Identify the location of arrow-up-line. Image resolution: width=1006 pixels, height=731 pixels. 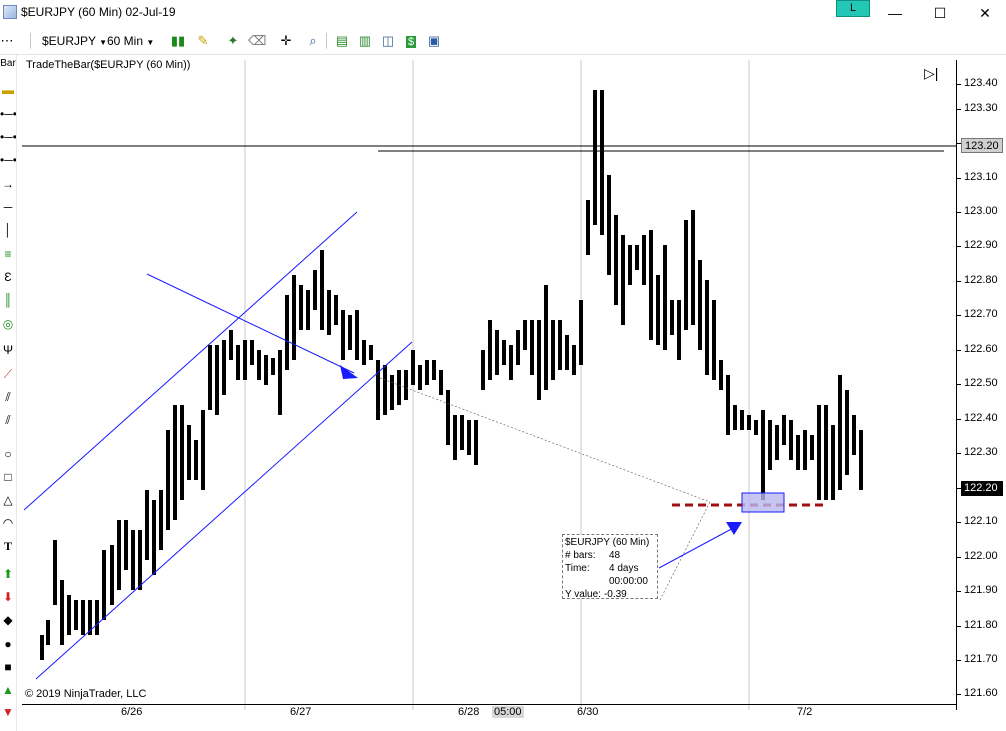
(698, 547).